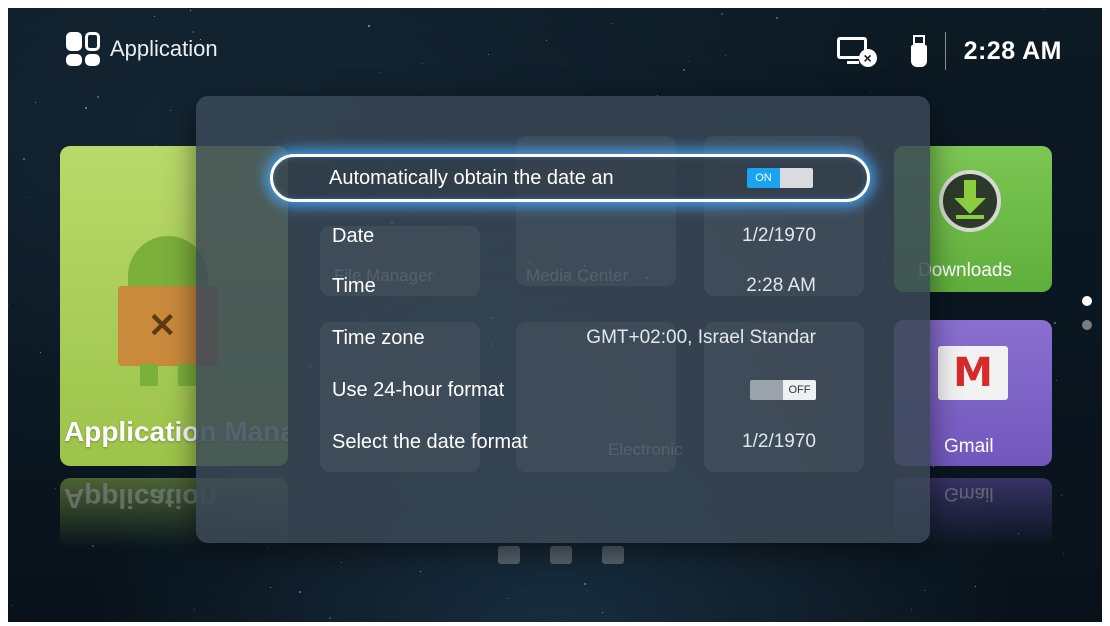 This screenshot has height=626, width=1110. Describe the element at coordinates (965, 270) in the screenshot. I see `downloads-label: Downloads` at that location.